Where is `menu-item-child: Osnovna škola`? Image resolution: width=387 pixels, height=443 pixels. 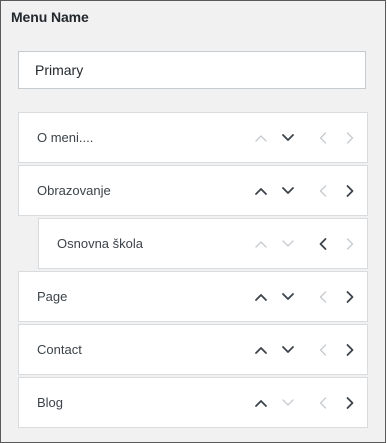 menu-item-child: Osnovna škola is located at coordinates (203, 243).